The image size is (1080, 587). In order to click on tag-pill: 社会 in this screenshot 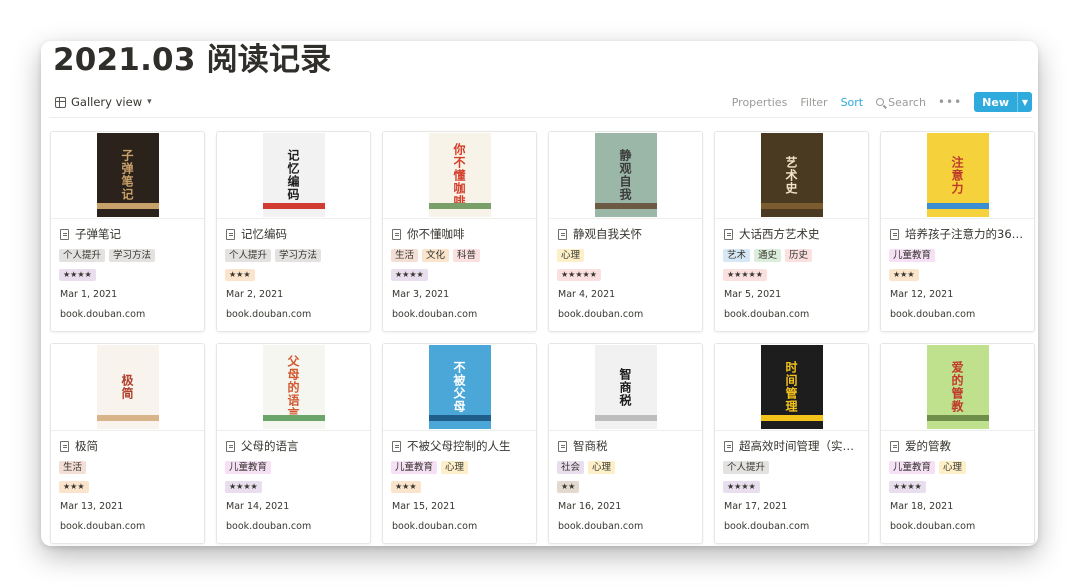, I will do `click(571, 467)`.